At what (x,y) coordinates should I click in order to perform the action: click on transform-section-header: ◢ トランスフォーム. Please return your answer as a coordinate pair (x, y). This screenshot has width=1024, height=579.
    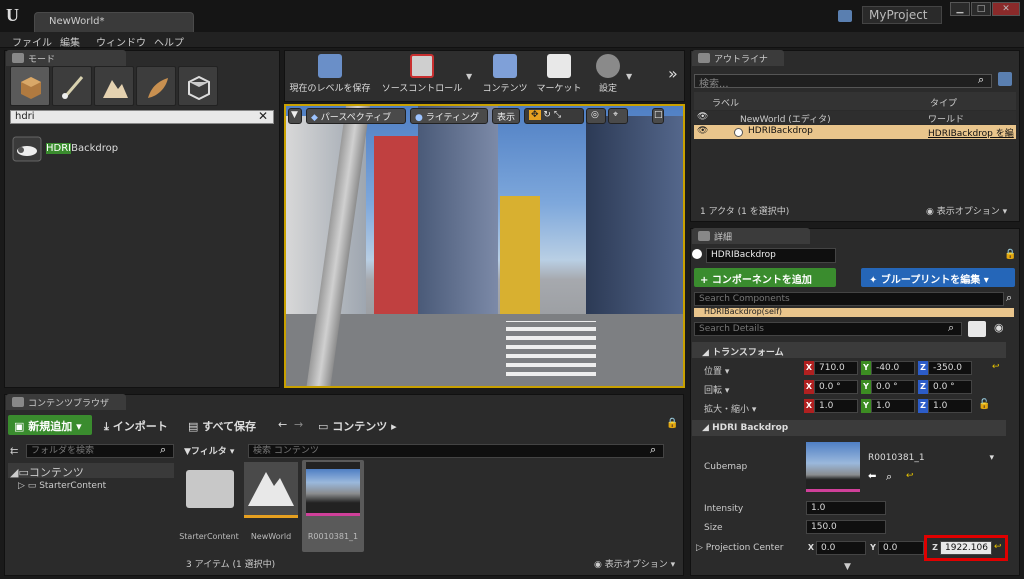
    Looking at the image, I should click on (849, 350).